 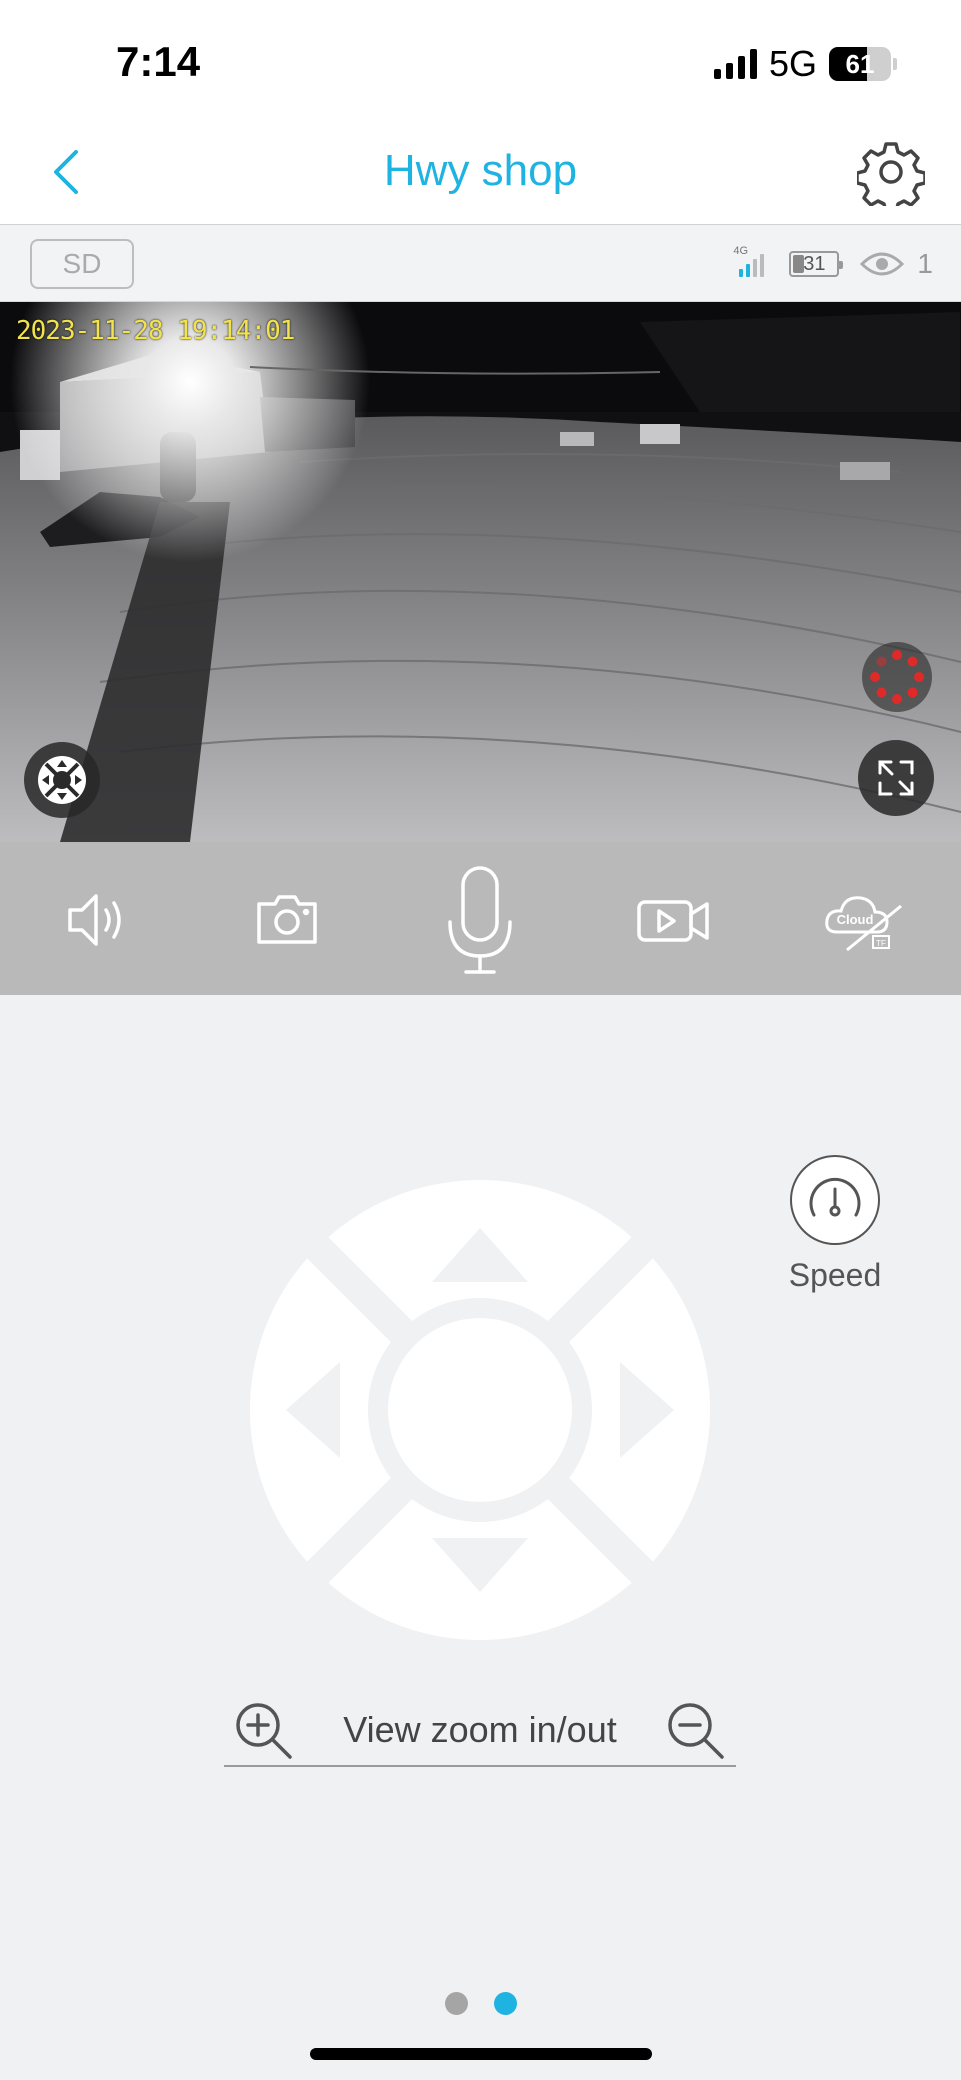 I want to click on gear-icon, so click(x=891, y=178).